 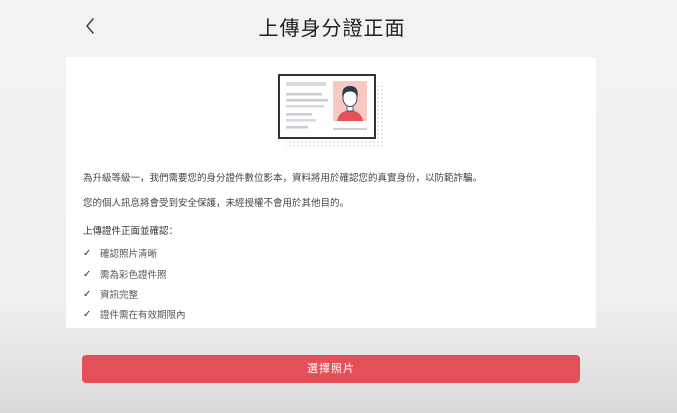 I want to click on checklist-item: ✓ 確認照片清晰, so click(x=120, y=253).